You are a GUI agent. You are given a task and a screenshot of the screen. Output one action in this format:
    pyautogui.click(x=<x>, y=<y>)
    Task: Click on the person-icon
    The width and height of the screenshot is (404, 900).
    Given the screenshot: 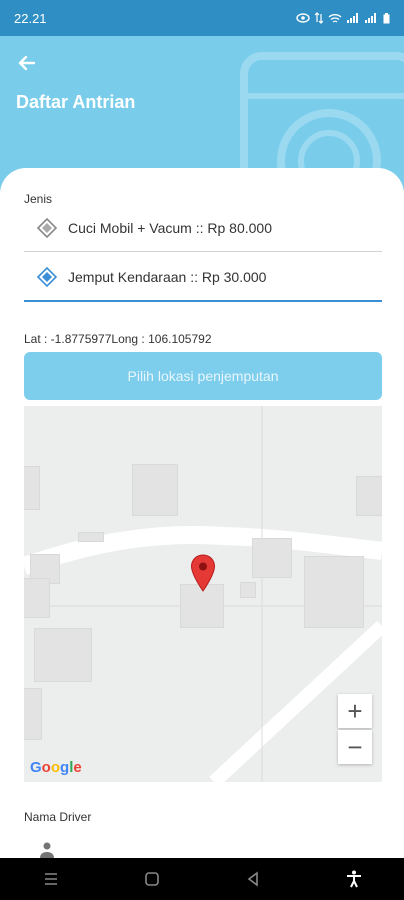 What is the action you would take?
    pyautogui.click(x=47, y=850)
    